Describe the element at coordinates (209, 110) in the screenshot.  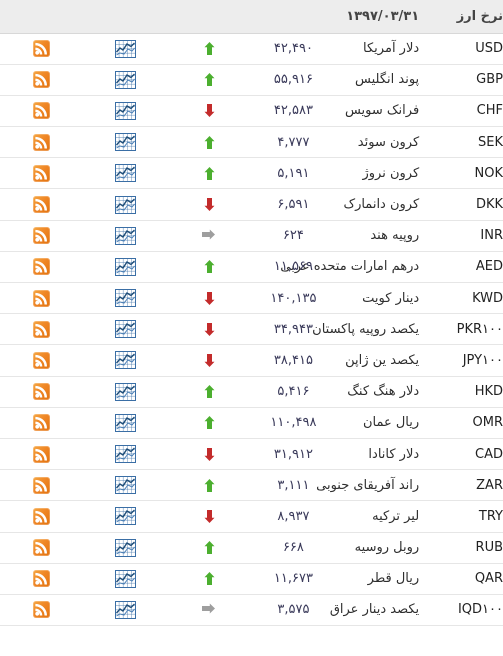
I see `arrow-down-icon` at that location.